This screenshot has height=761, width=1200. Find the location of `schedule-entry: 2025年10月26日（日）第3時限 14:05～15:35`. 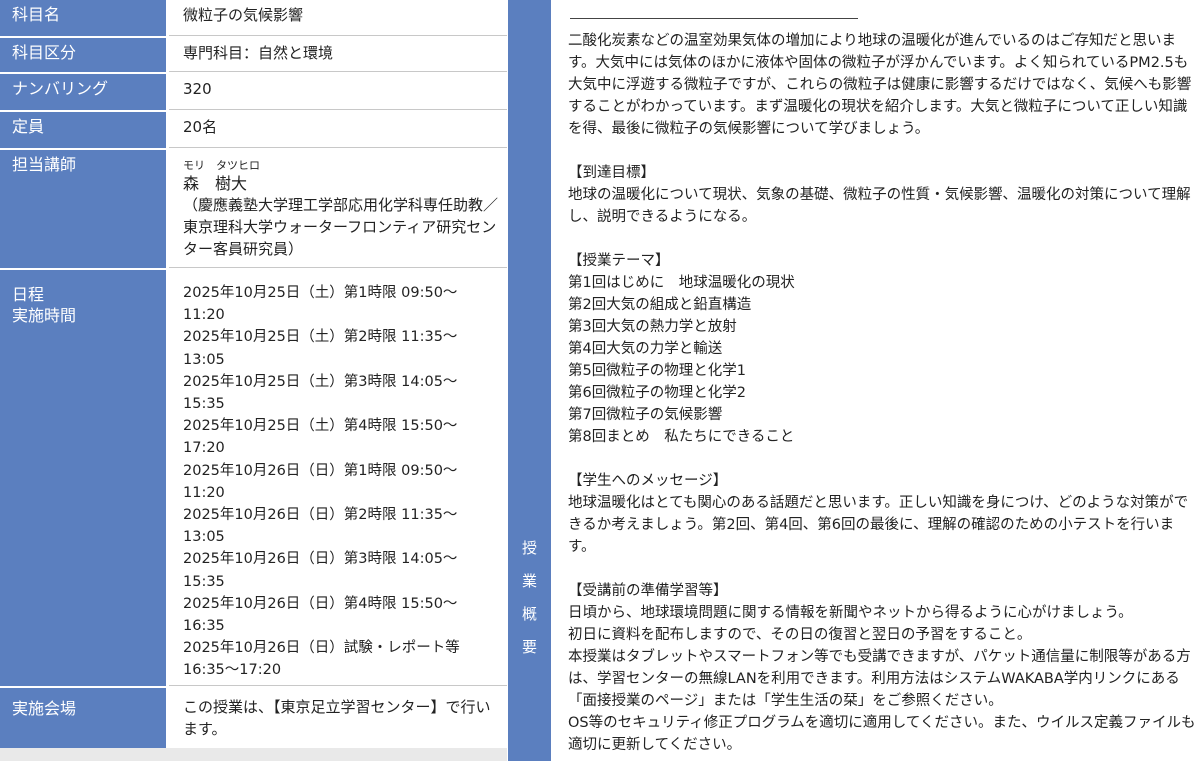

schedule-entry: 2025年10月26日（日）第3時限 14:05～15:35 is located at coordinates (320, 570).